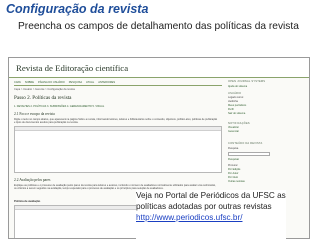 This screenshot has height=240, width=320. What do you see at coordinates (43, 98) in the screenshot?
I see `page-title: Passo 2. Políticas da revista` at bounding box center [43, 98].